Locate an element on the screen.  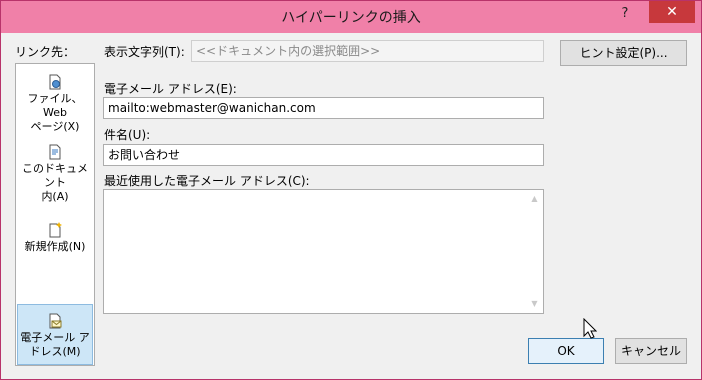
cancel-button: キャンセル is located at coordinates (651, 351).